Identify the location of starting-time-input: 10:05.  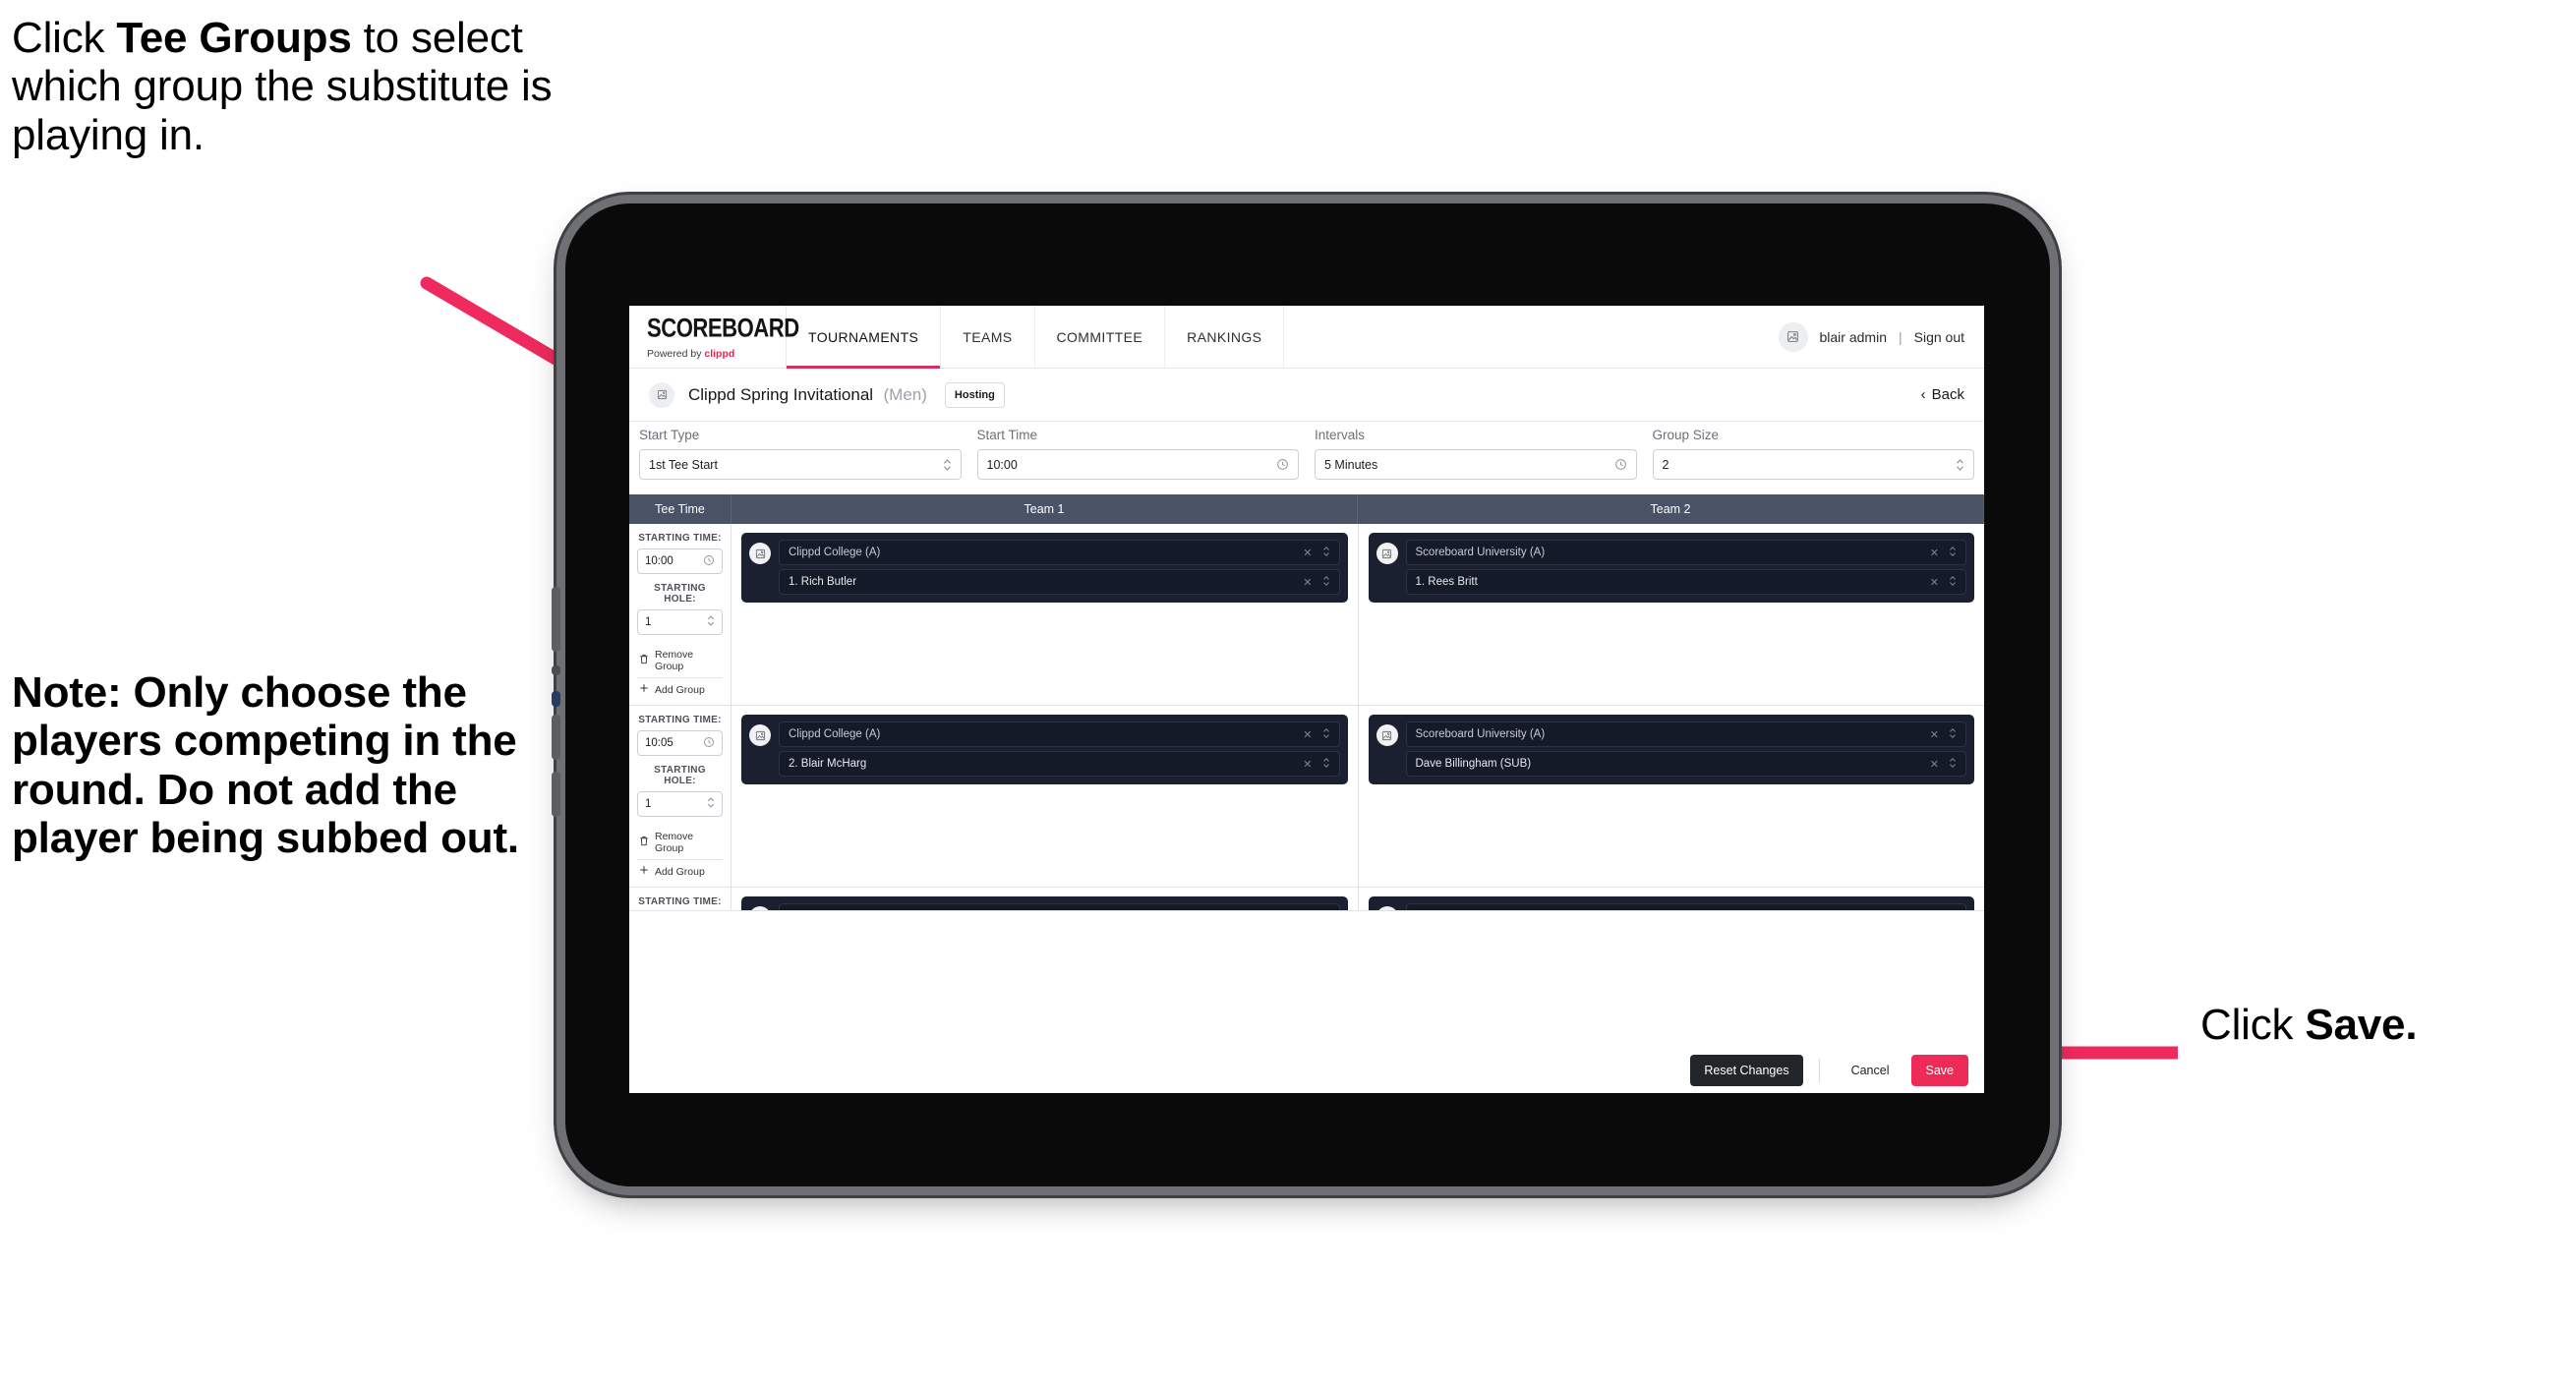
(680, 743).